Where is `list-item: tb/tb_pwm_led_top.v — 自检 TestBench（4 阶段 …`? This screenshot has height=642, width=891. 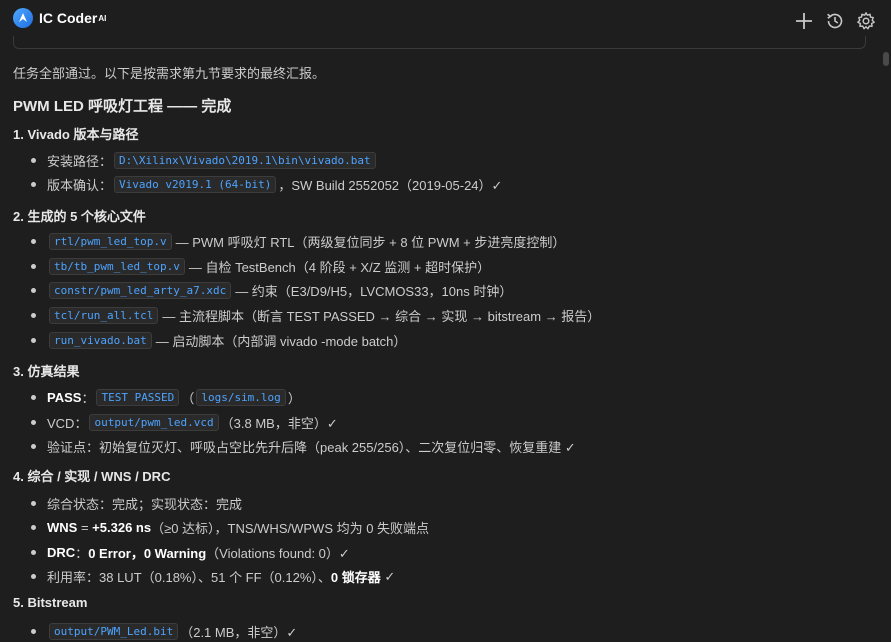
list-item: tb/tb_pwm_led_top.v — 自检 TestBench（4 阶段 … is located at coordinates (260, 266).